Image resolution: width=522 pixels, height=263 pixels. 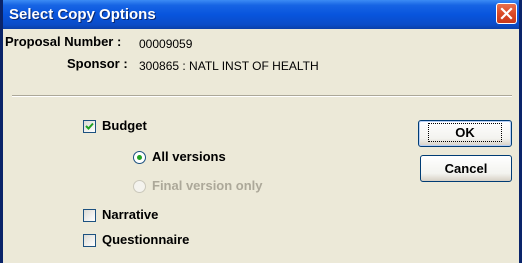 I want to click on budget-checkbox, so click(x=89, y=126).